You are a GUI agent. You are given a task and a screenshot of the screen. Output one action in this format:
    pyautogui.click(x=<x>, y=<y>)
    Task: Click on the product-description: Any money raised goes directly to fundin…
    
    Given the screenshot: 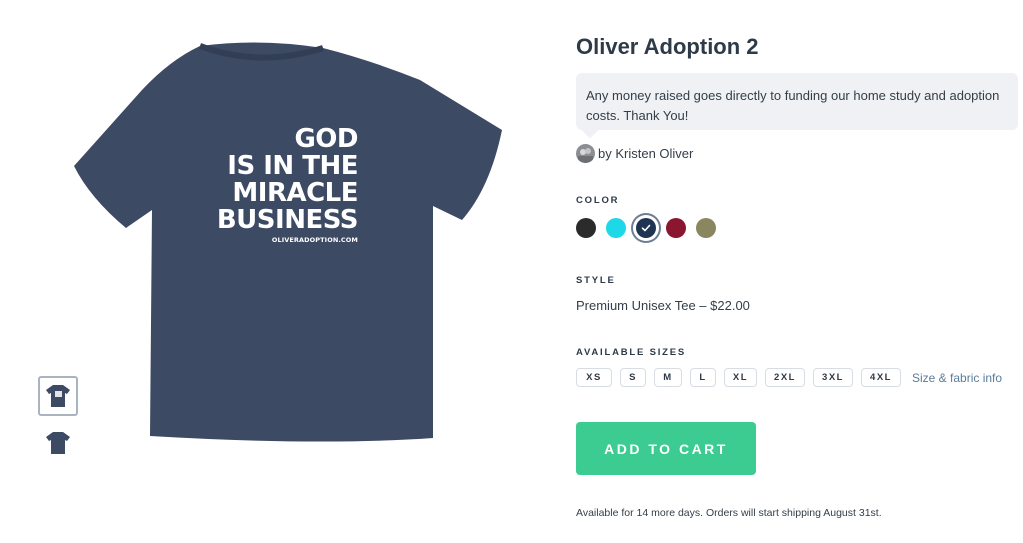 What is the action you would take?
    pyautogui.click(x=797, y=101)
    